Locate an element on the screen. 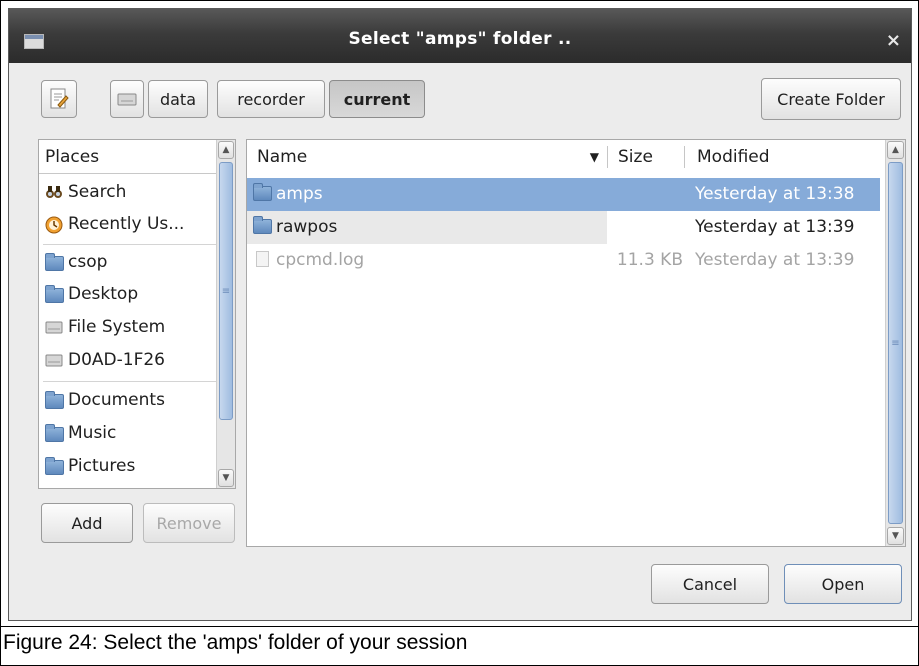 The width and height of the screenshot is (919, 666). sort-chevron-down-icon: ▼ is located at coordinates (594, 157).